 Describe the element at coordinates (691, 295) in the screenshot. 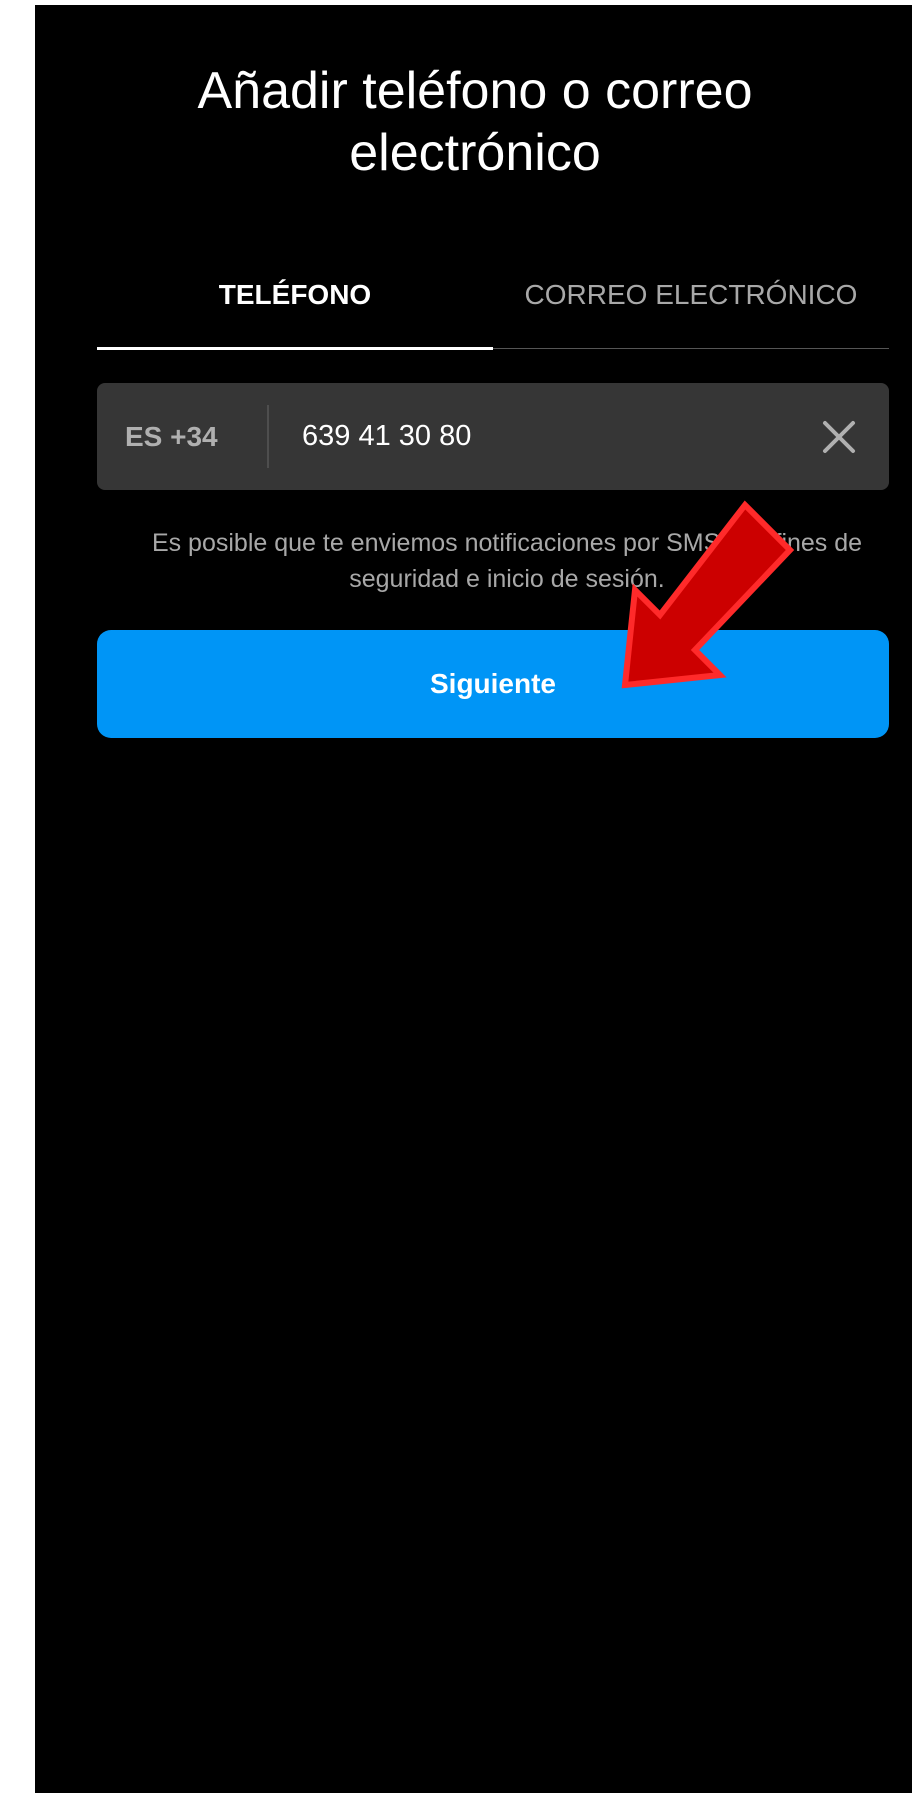

I see `tab-email: CORREO ELECTRÓNICO` at that location.